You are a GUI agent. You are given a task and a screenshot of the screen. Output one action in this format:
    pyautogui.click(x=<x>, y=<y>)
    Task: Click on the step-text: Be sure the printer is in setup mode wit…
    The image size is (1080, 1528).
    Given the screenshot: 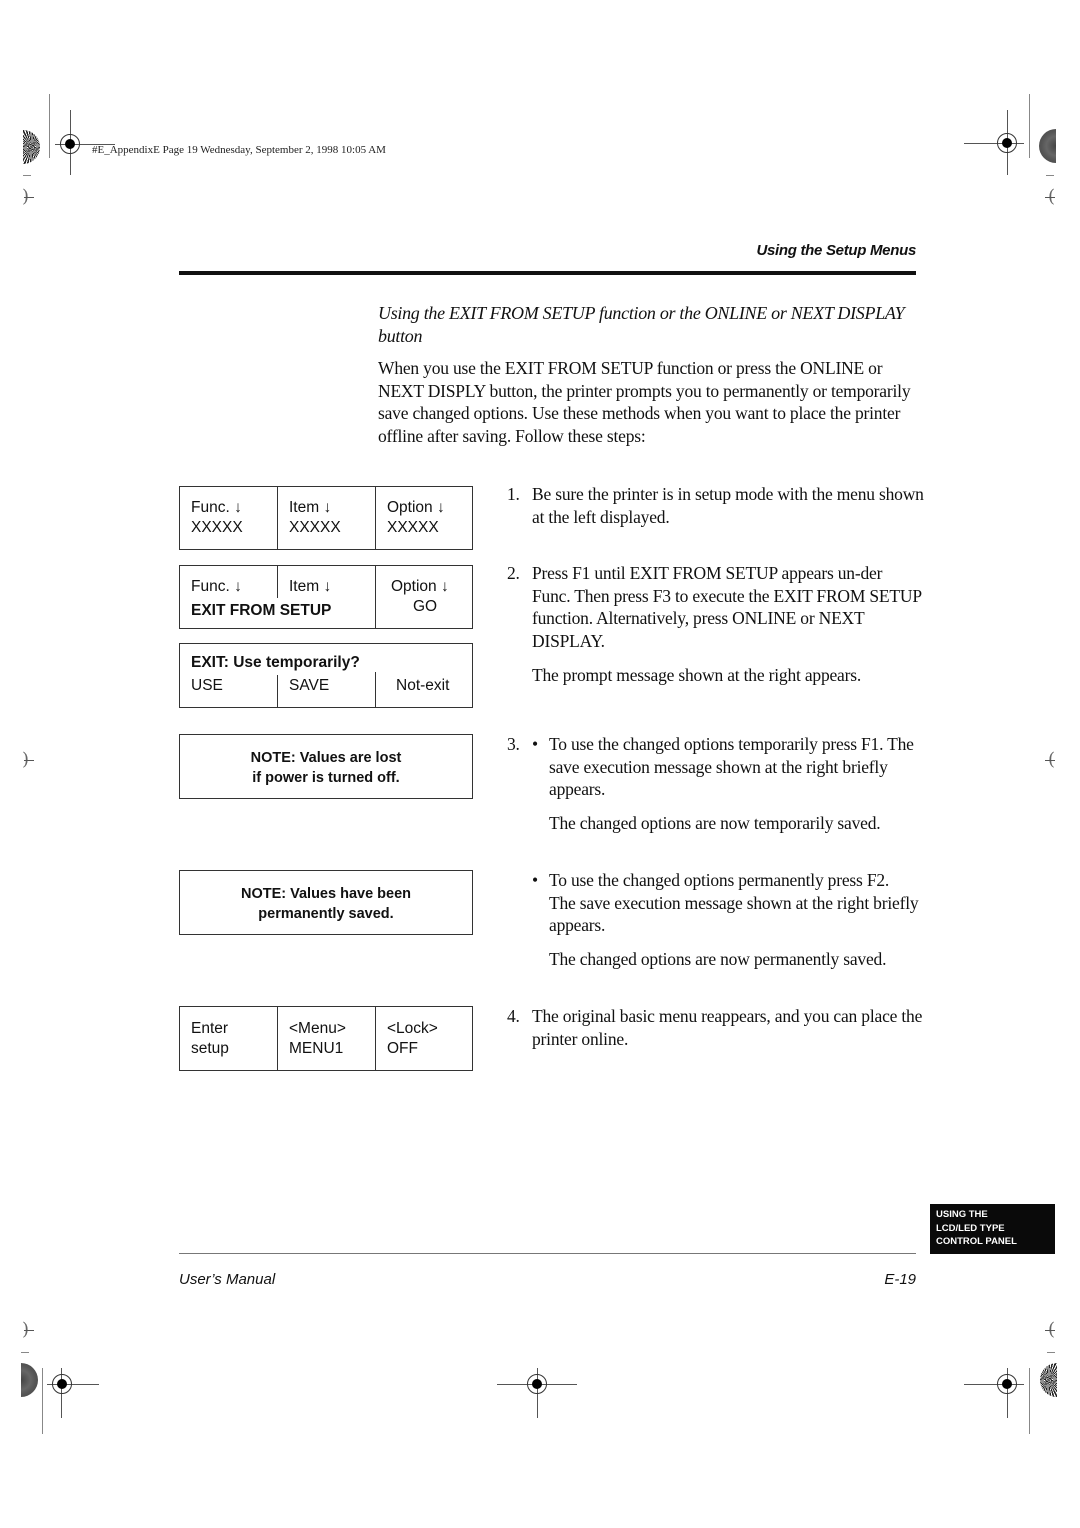 What is the action you would take?
    pyautogui.click(x=728, y=505)
    